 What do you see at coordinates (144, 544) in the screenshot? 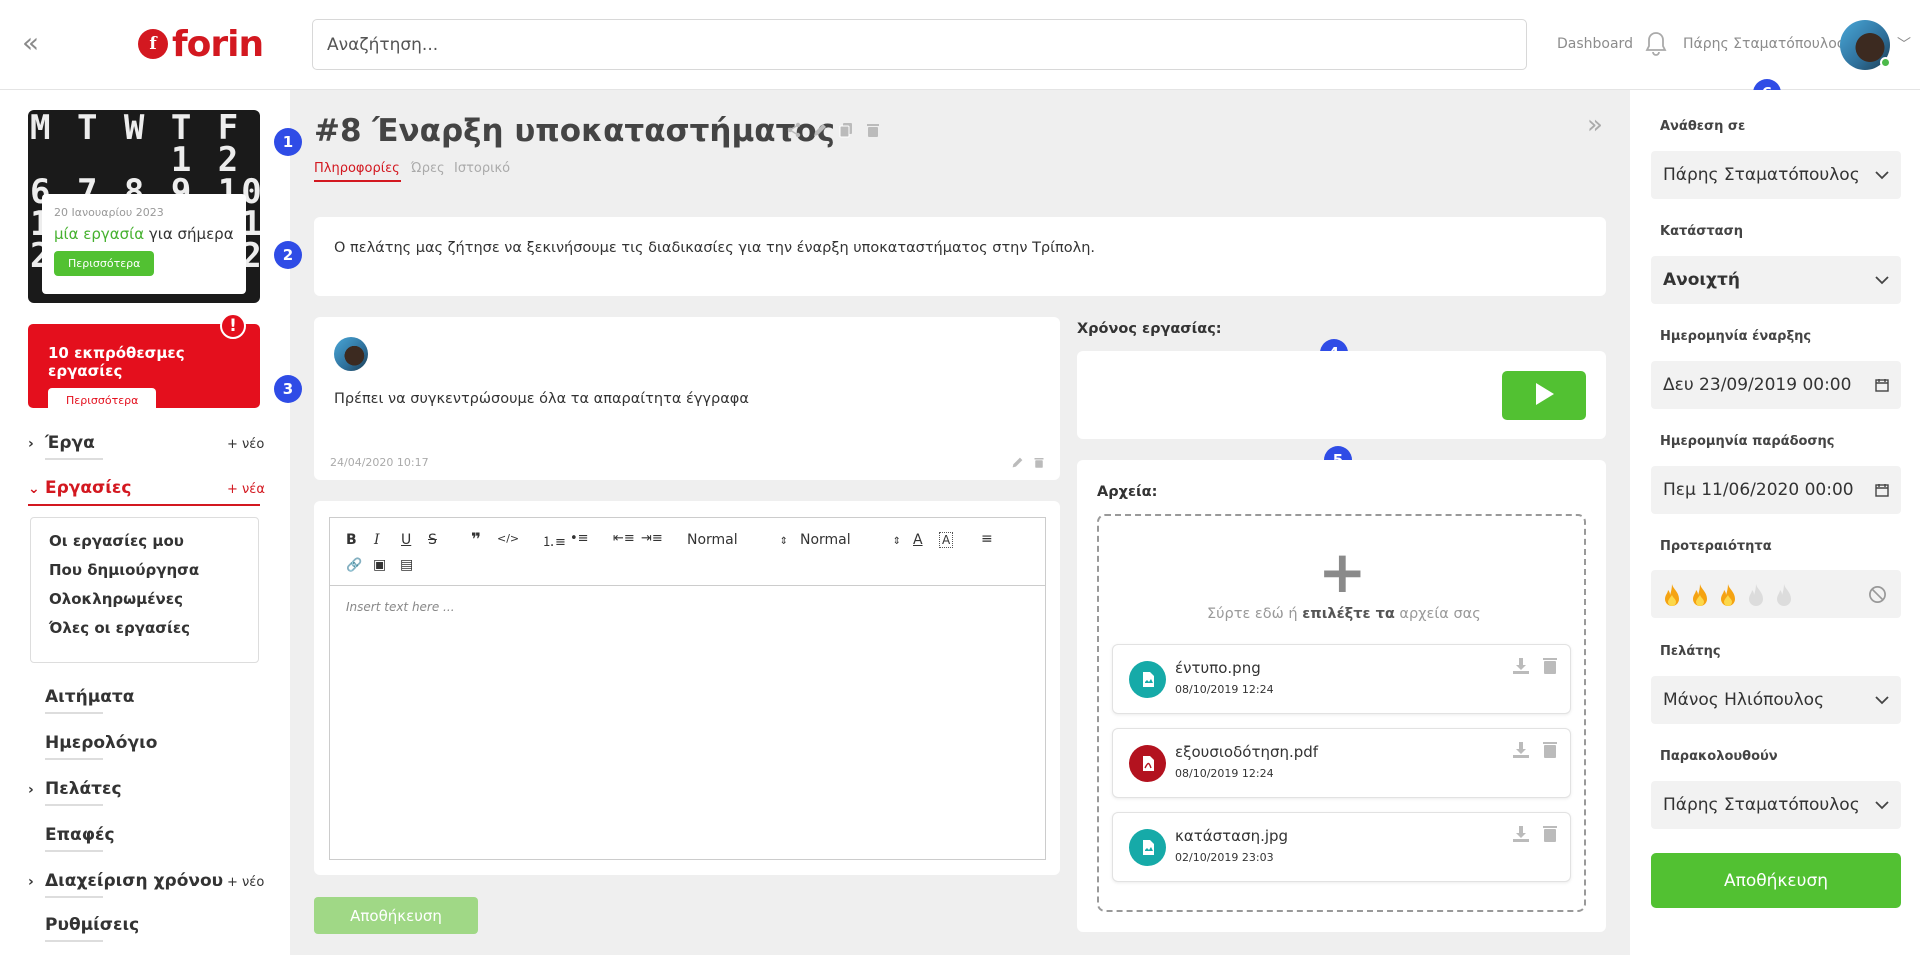
I see `submenu-my-tasks: Οι εργασίες μου` at bounding box center [144, 544].